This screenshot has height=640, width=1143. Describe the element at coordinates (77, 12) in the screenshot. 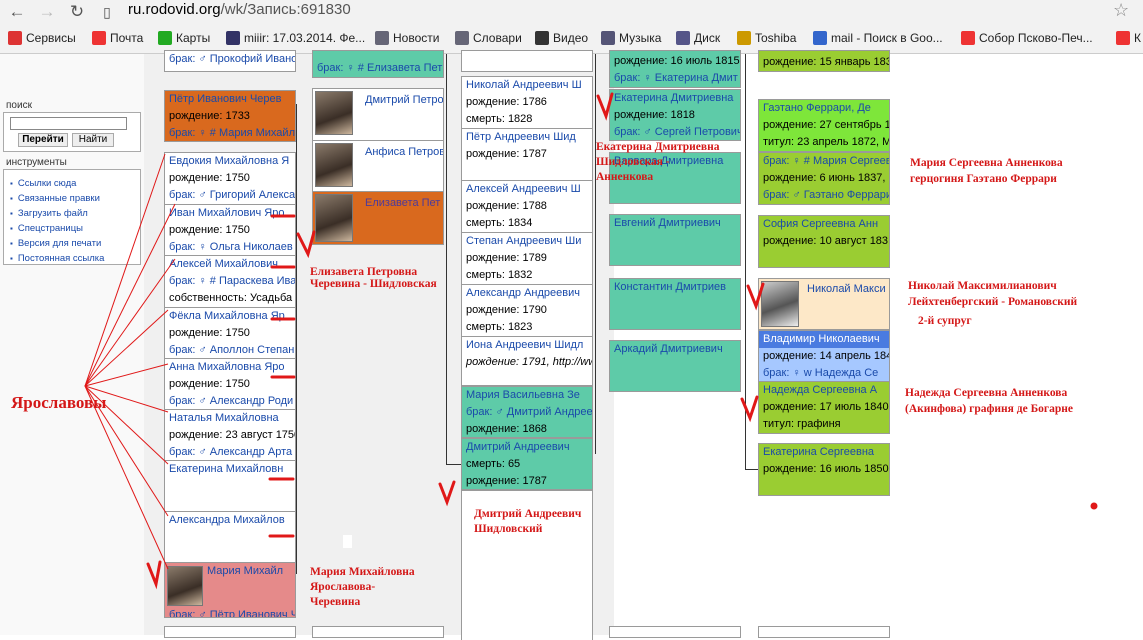

I see `reload-icon: ↻` at that location.